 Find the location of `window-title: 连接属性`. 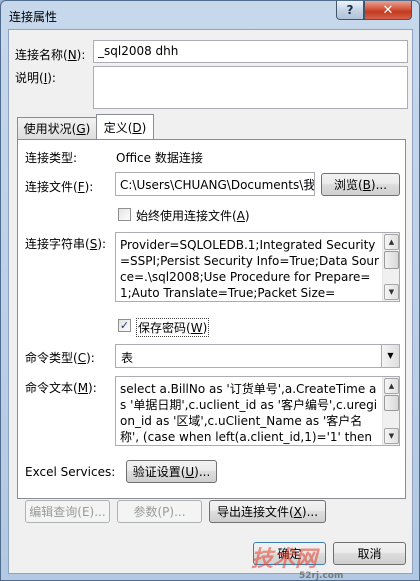

window-title: 连接属性 is located at coordinates (33, 17).